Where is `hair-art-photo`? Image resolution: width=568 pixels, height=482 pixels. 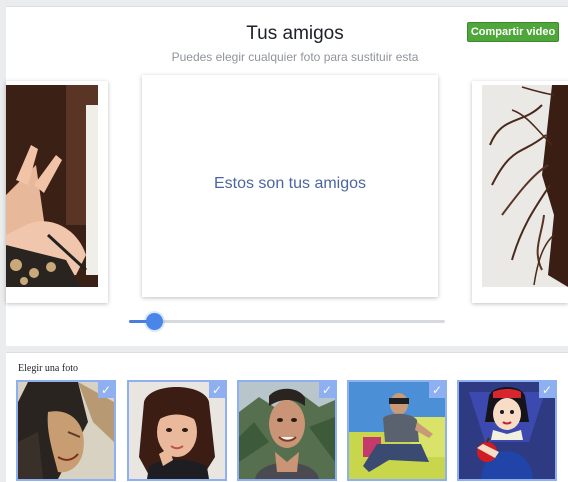 hair-art-photo is located at coordinates (525, 186).